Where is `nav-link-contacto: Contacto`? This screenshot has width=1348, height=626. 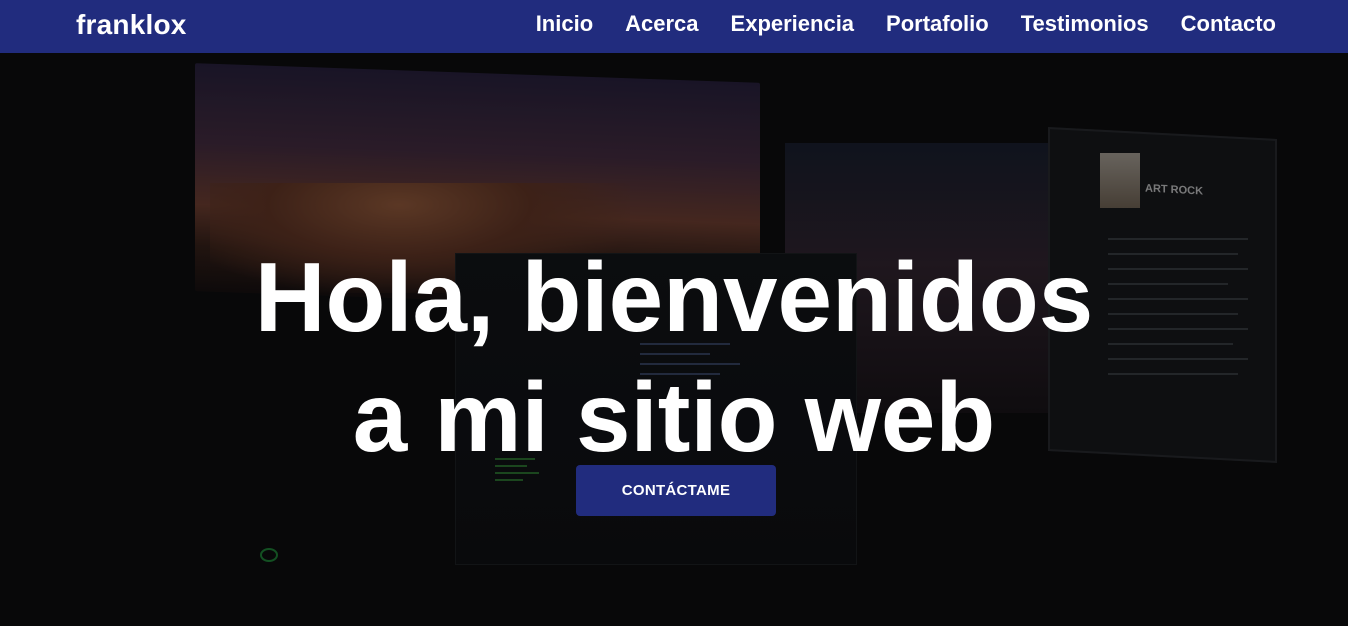
nav-link-contacto: Contacto is located at coordinates (1228, 24).